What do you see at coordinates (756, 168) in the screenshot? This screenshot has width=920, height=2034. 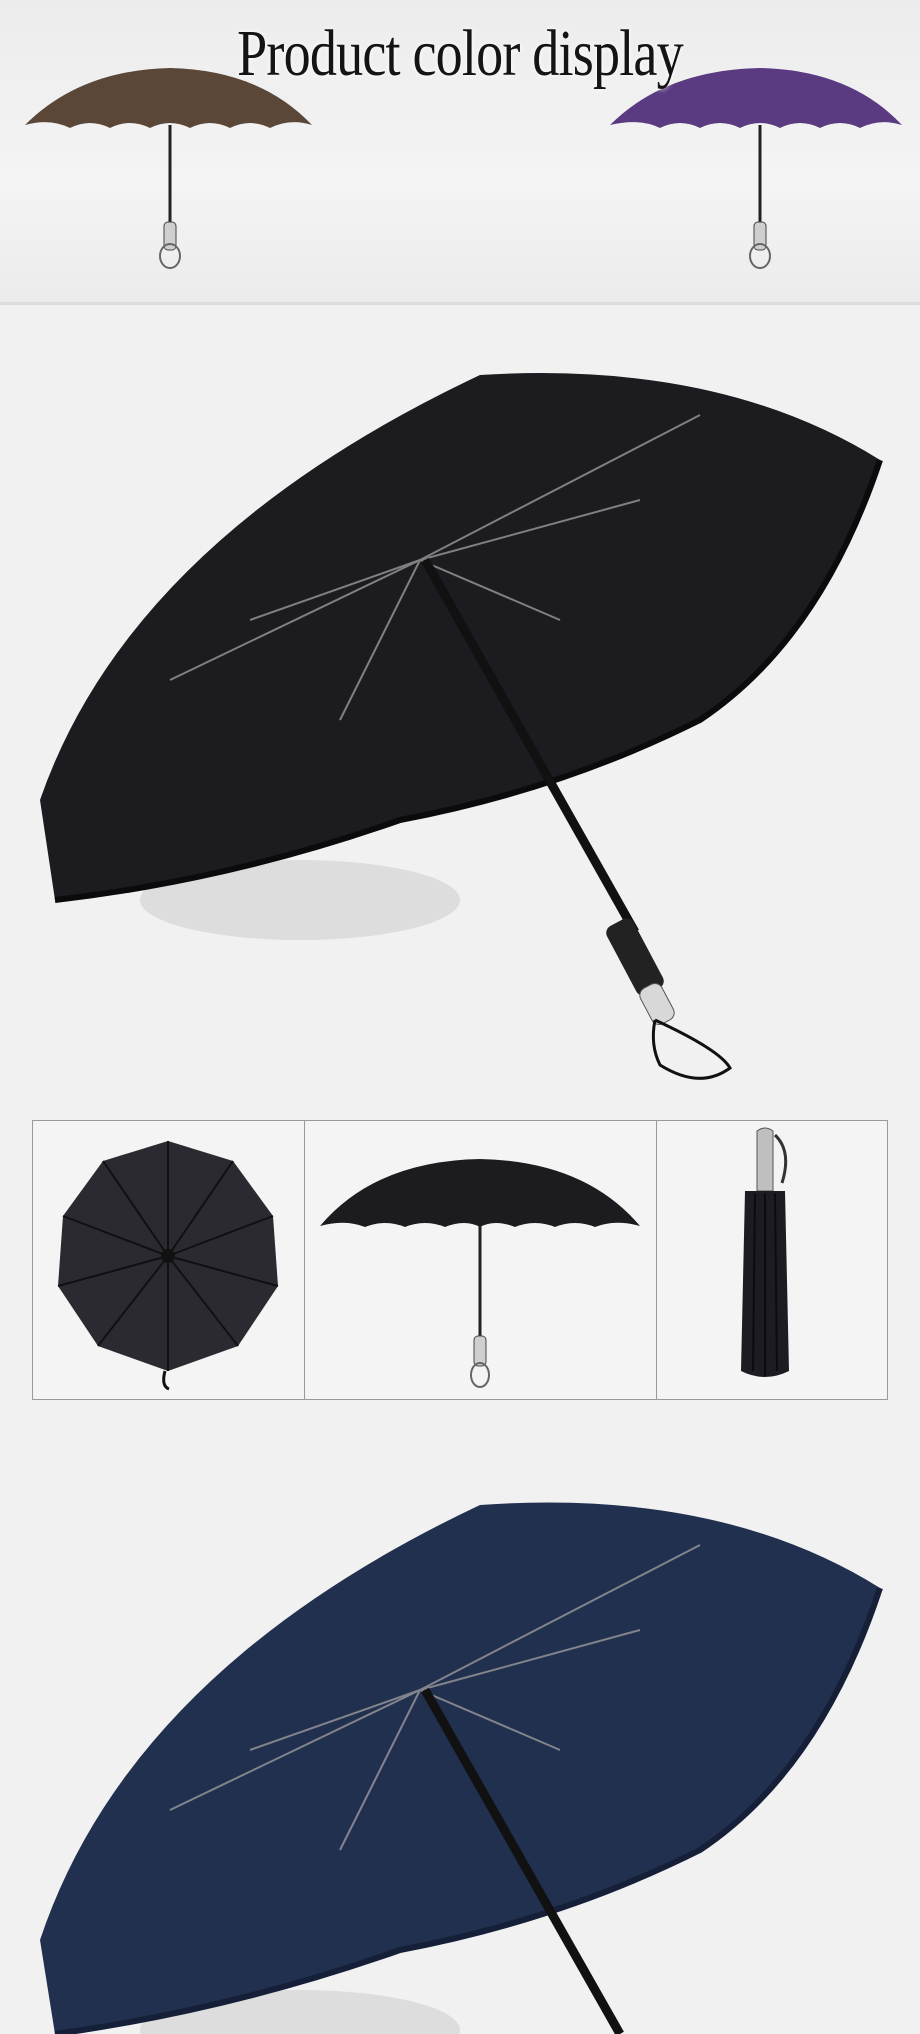 I see `purple-umbrella-image` at bounding box center [756, 168].